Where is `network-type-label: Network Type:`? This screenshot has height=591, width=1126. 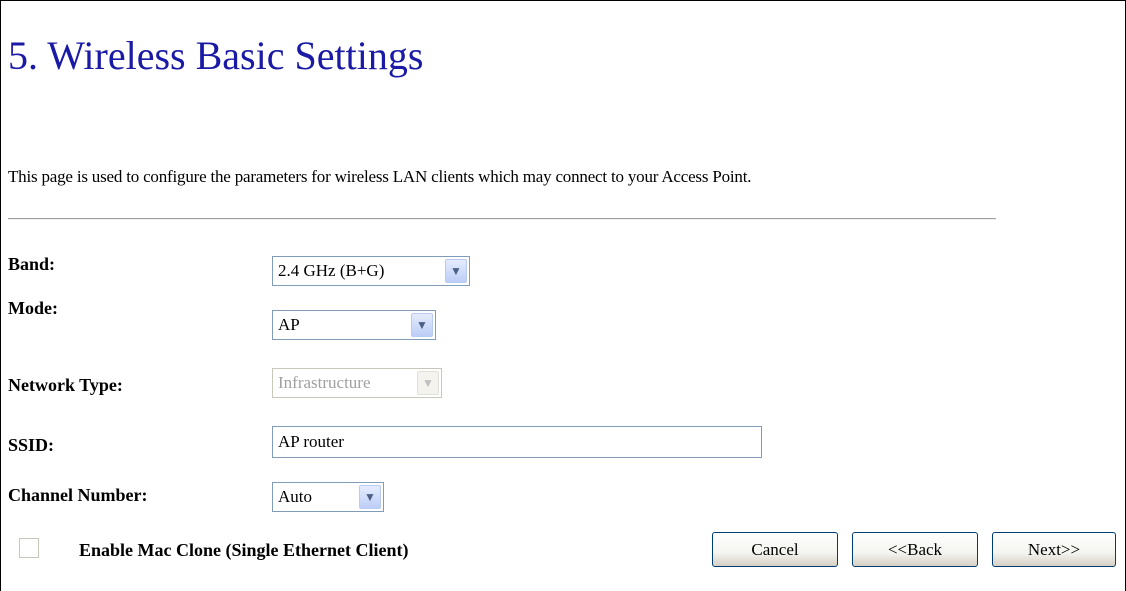
network-type-label: Network Type: is located at coordinates (65, 385).